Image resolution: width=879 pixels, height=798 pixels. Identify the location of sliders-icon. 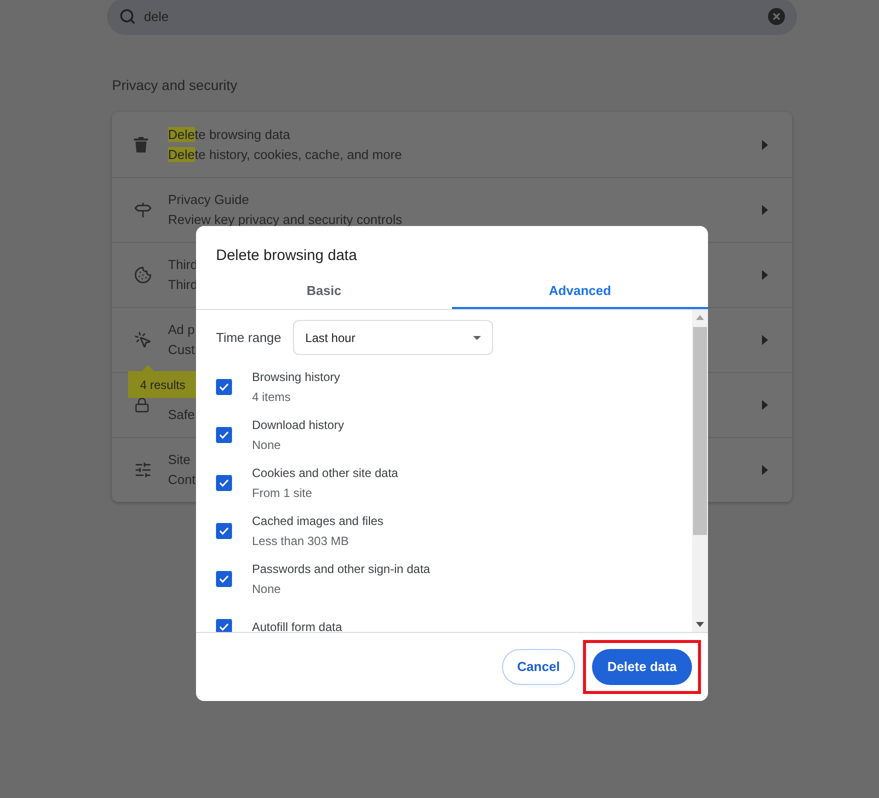
(143, 470).